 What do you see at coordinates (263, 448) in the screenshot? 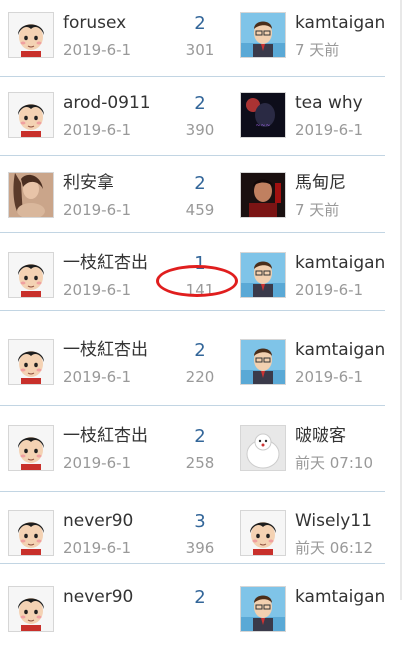
I see `white-cat-avatar-icon` at bounding box center [263, 448].